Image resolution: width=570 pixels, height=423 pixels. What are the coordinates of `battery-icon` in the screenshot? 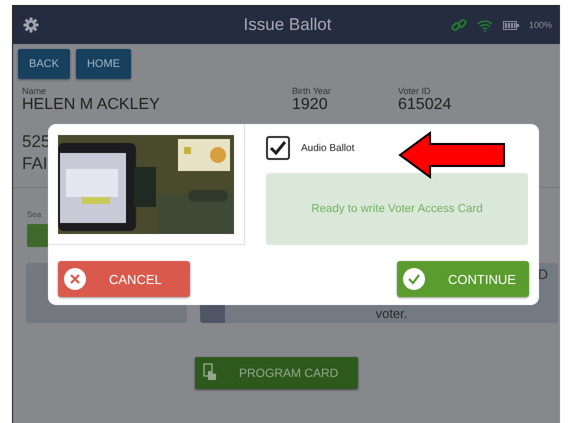 It's located at (510, 25).